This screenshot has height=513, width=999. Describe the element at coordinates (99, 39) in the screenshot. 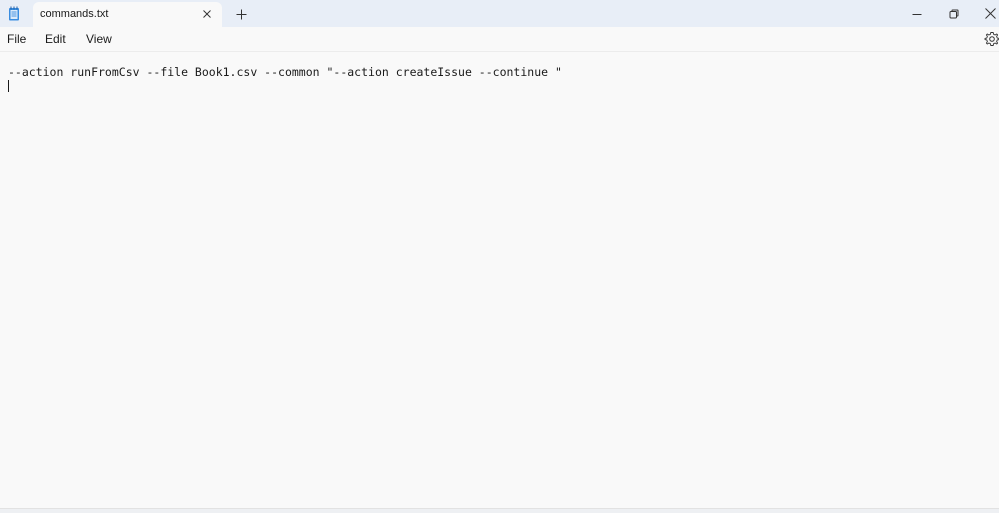

I see `menu-view: View` at that location.